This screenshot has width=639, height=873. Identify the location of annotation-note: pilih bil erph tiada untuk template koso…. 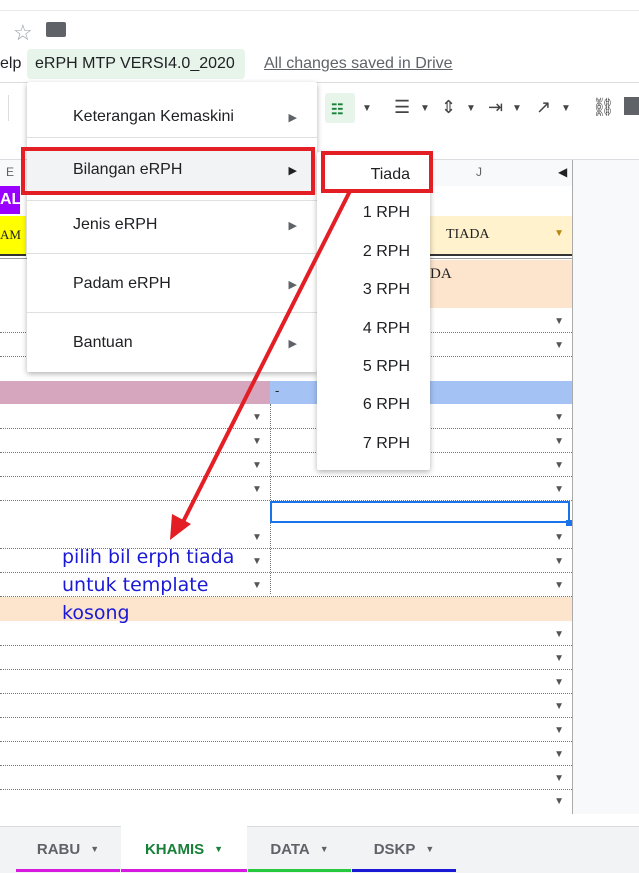
(172, 585).